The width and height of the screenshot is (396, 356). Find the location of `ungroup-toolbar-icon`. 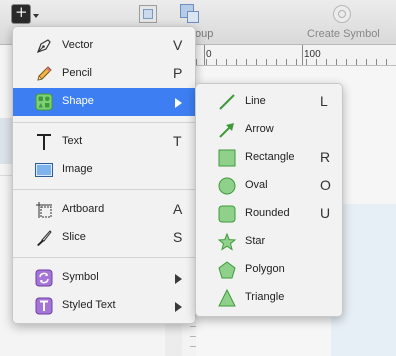

ungroup-toolbar-icon is located at coordinates (189, 13).